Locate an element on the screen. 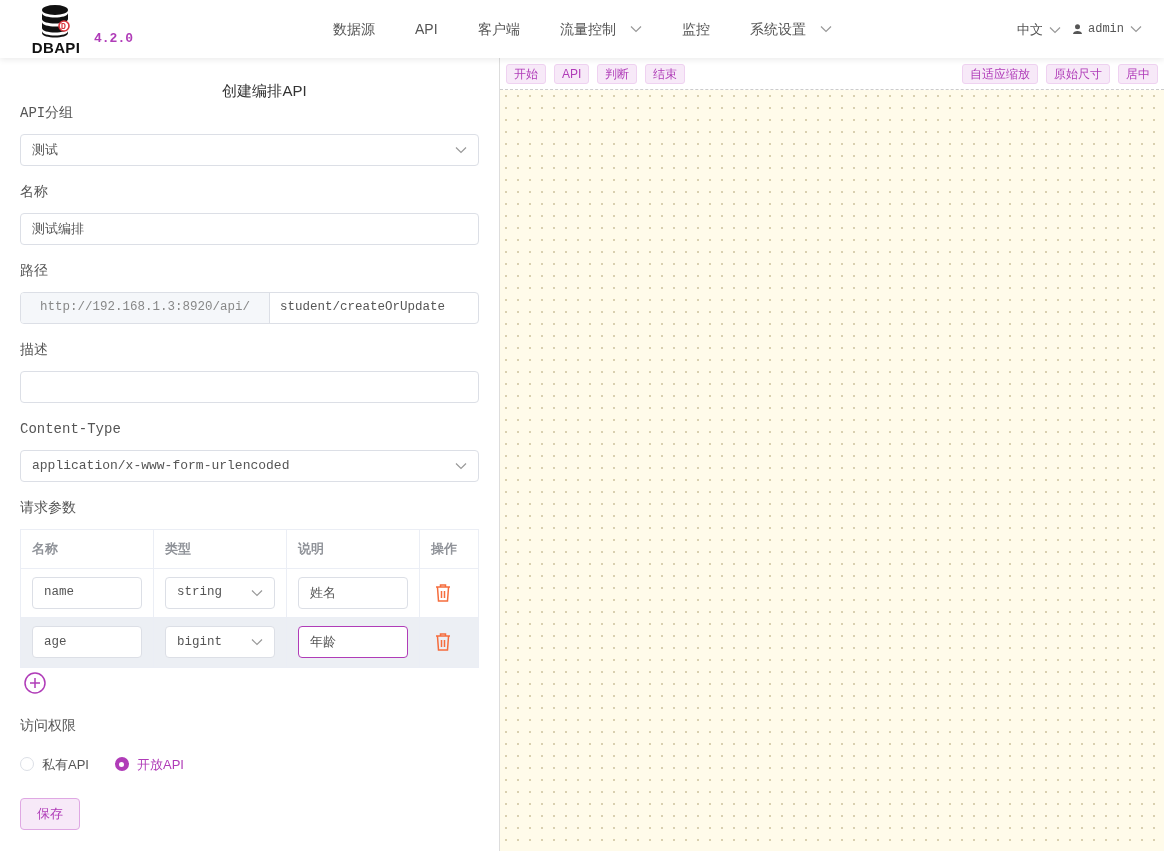  field-label: 描述 is located at coordinates (34, 350).